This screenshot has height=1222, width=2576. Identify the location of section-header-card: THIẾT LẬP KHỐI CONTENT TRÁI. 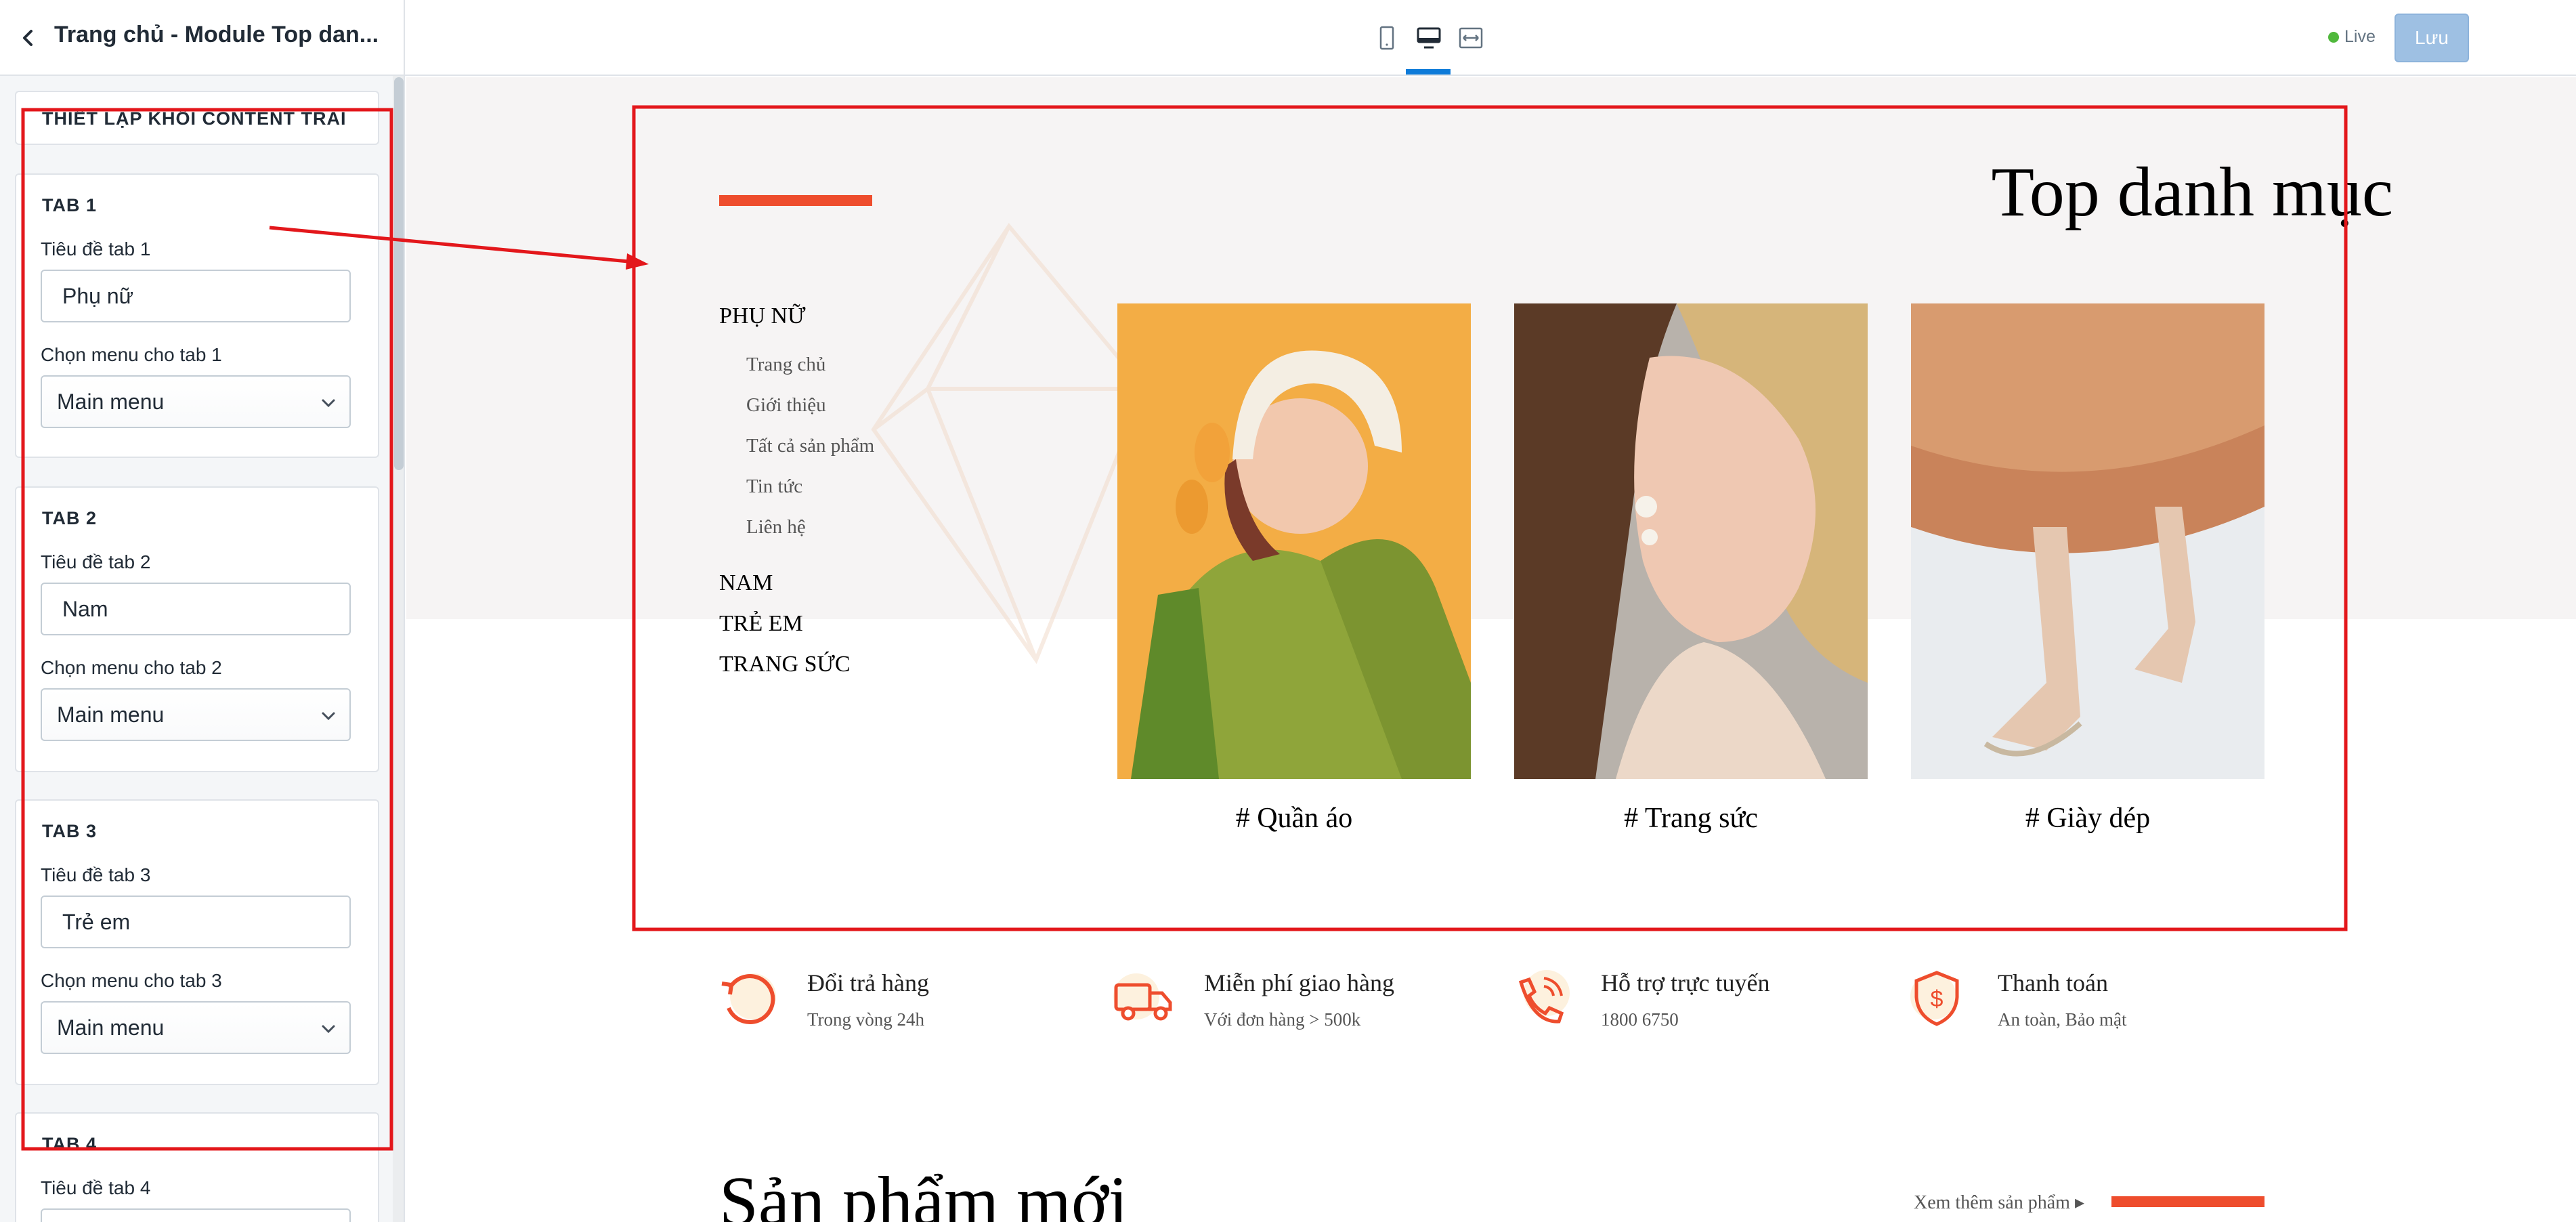
(197, 118).